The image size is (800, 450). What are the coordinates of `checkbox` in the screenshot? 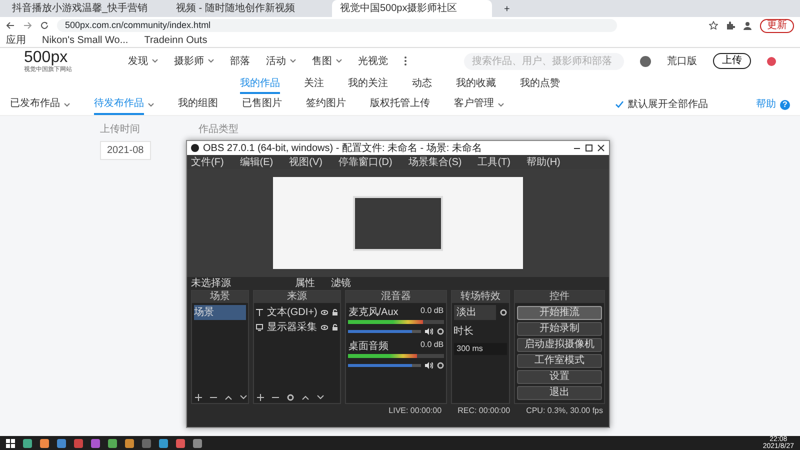 It's located at (619, 104).